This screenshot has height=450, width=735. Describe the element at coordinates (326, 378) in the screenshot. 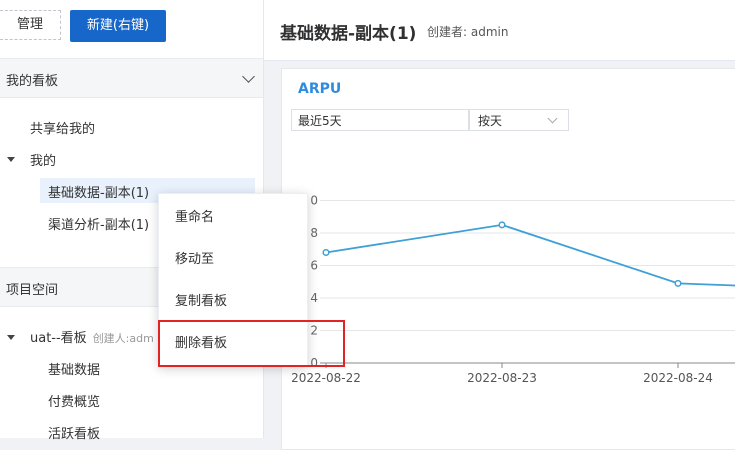

I see `x-tick-label: 2022-08-22` at that location.